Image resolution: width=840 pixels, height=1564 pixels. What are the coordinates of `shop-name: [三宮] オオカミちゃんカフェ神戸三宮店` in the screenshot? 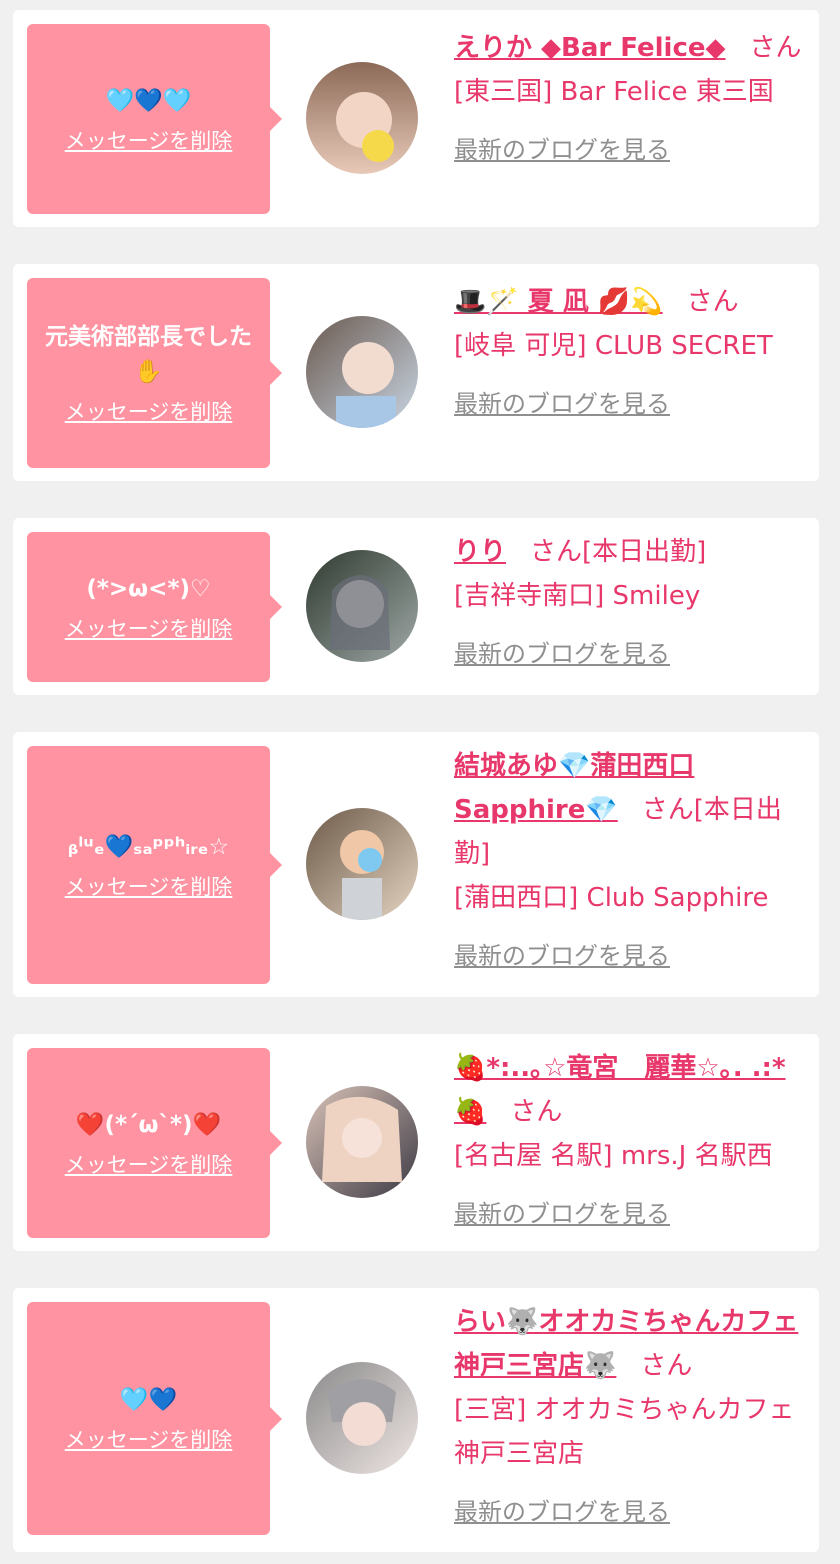 It's located at (624, 1432).